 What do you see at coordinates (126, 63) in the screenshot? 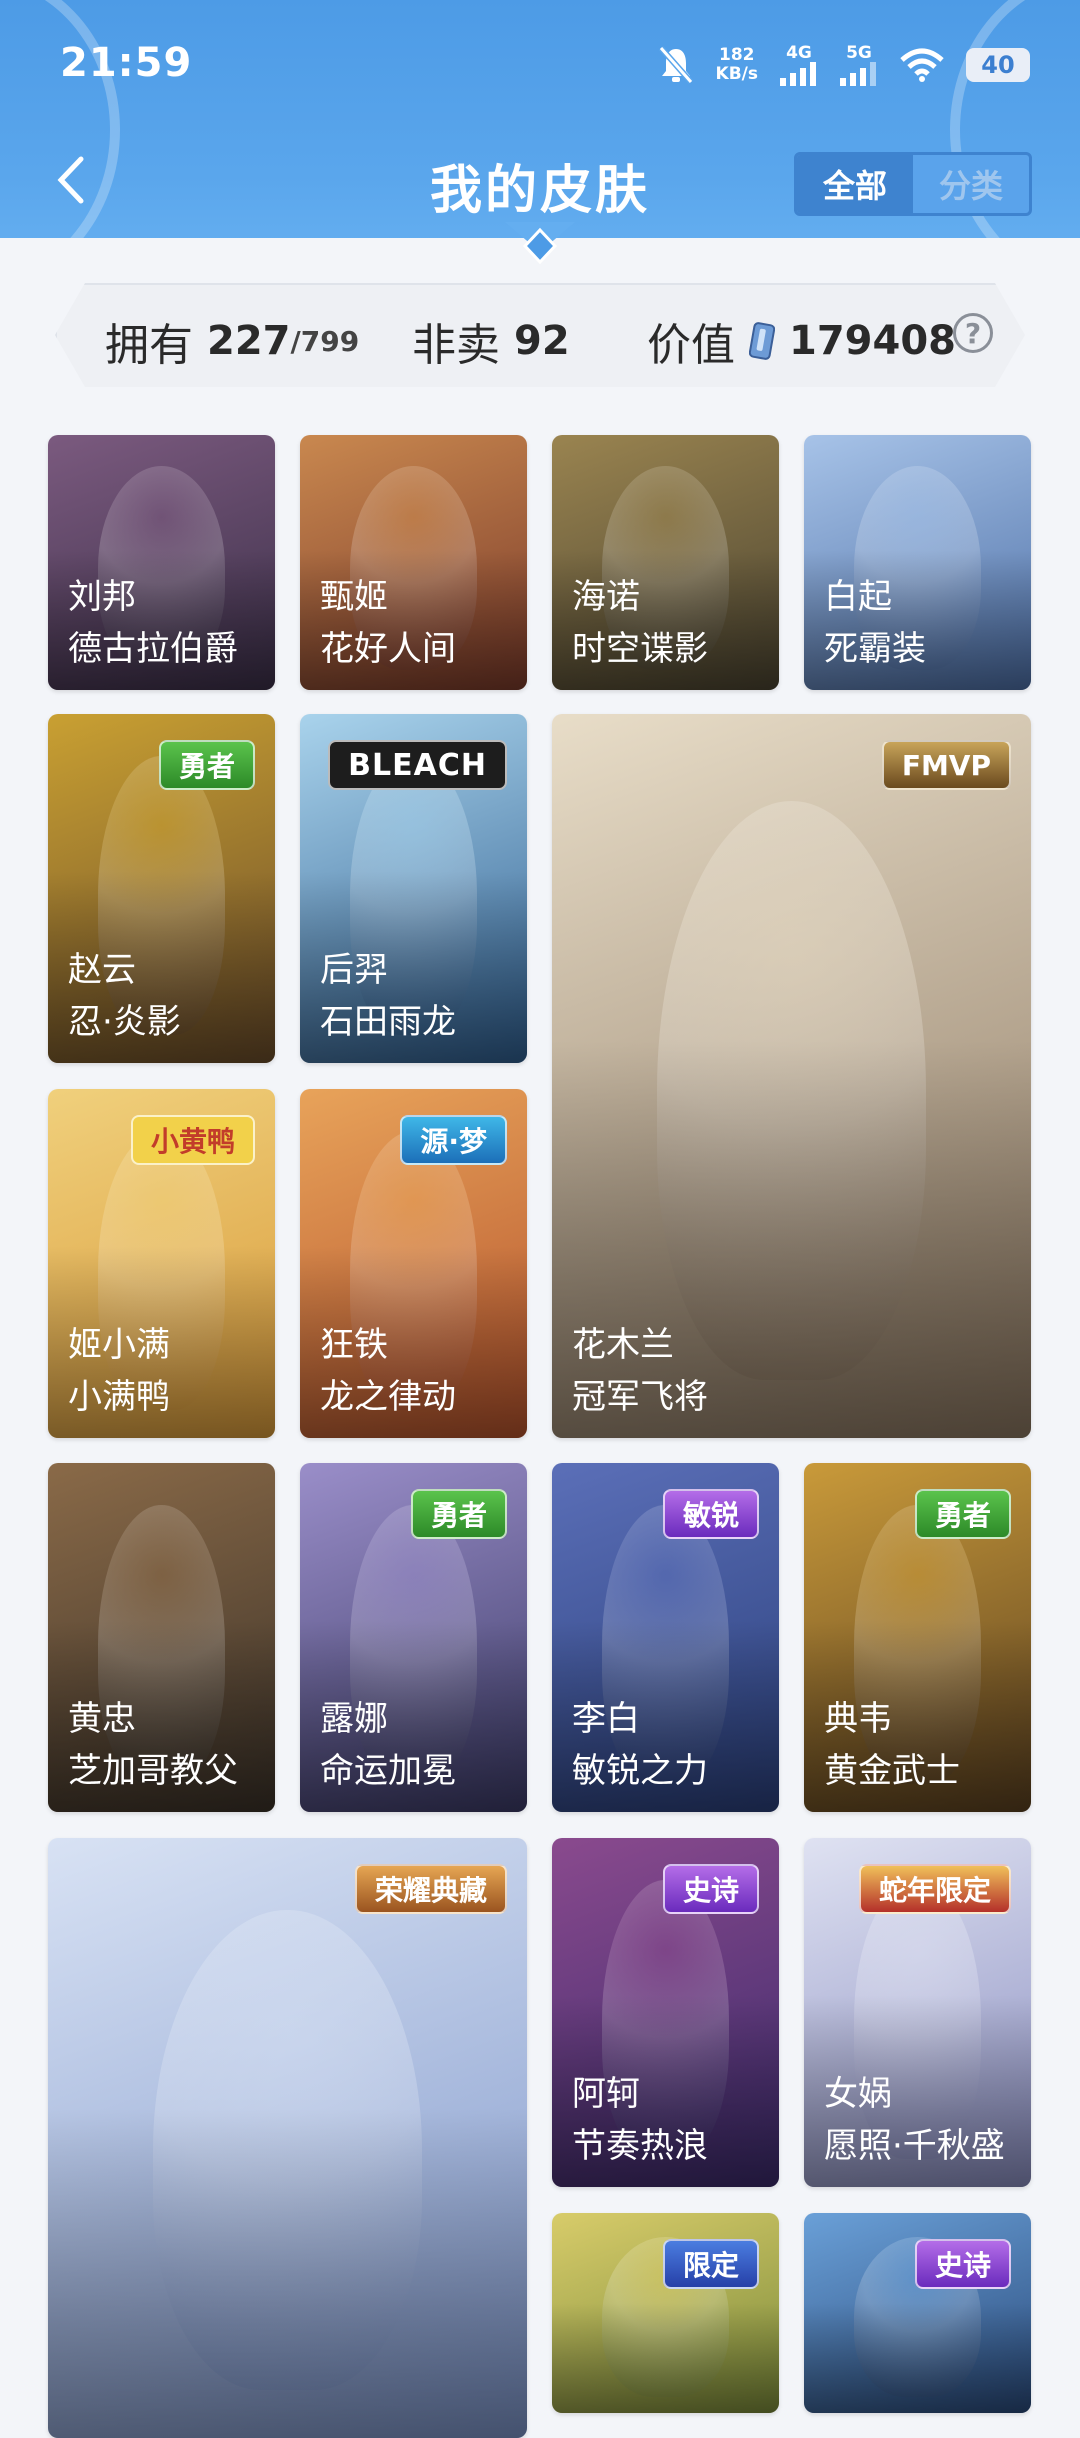
I see `status-time: 21:59` at bounding box center [126, 63].